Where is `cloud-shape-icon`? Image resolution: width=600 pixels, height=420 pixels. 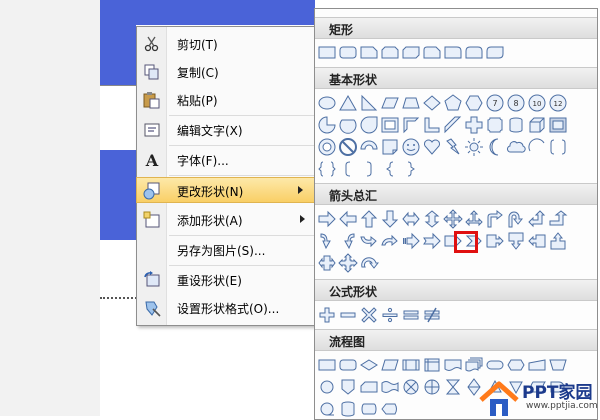 cloud-shape-icon is located at coordinates (516, 147).